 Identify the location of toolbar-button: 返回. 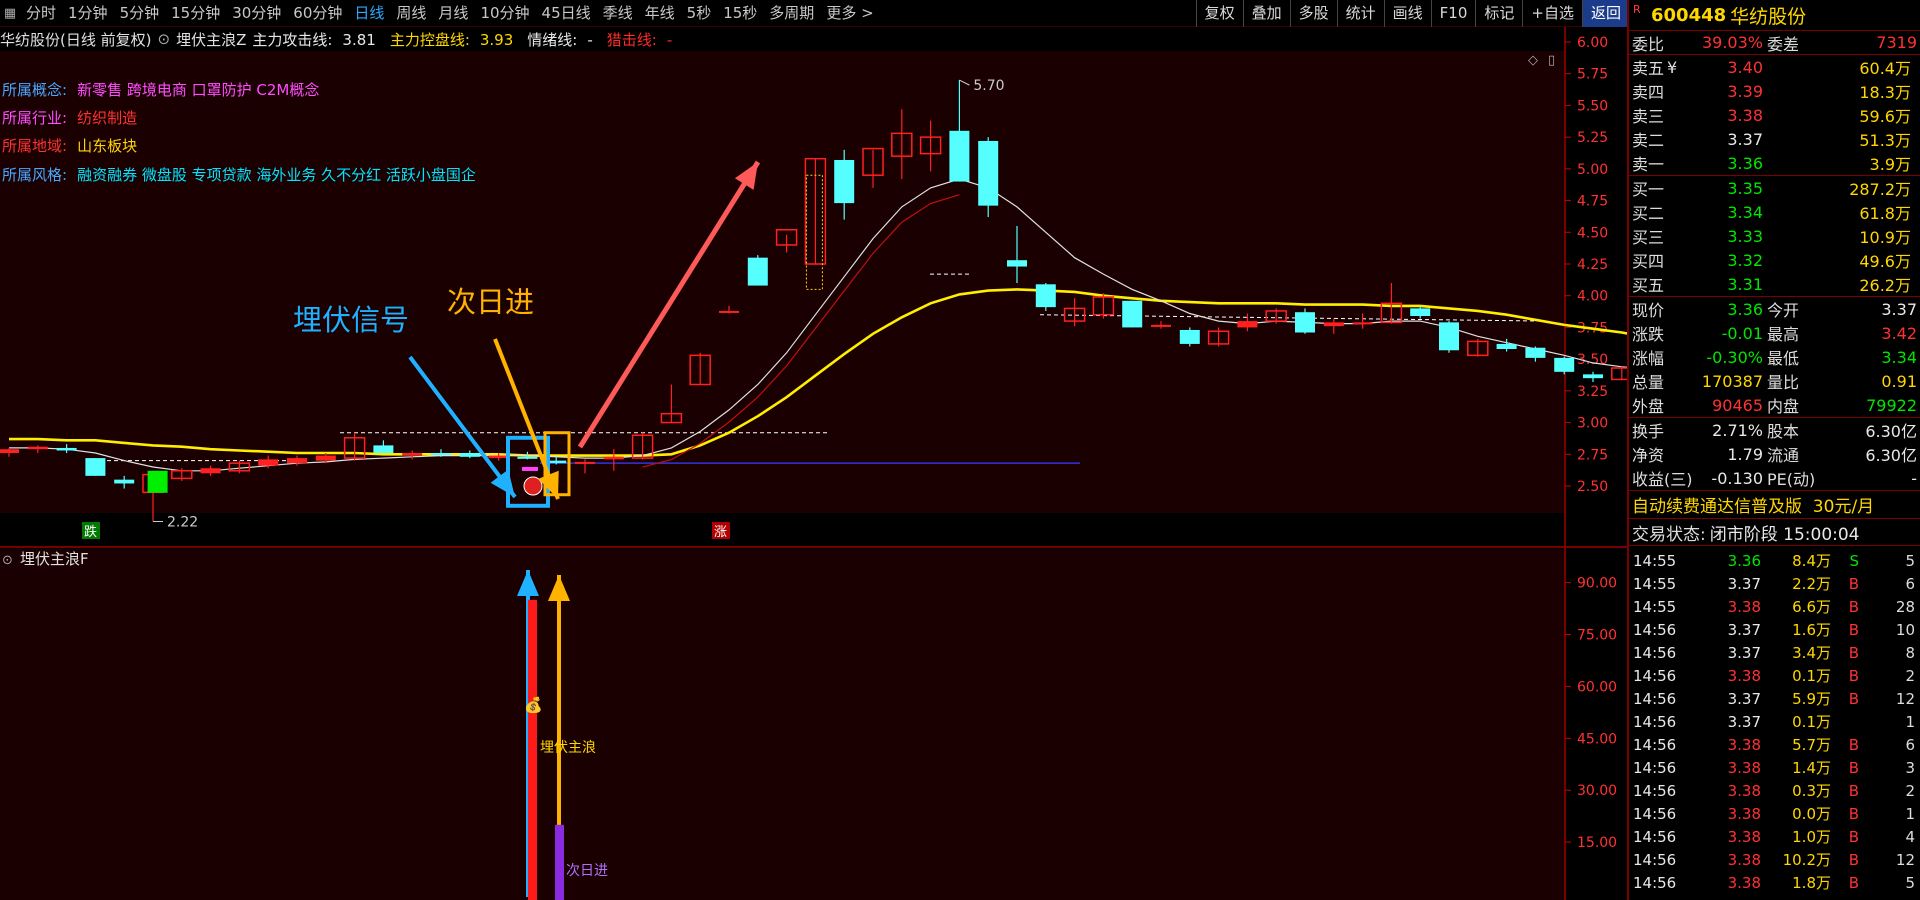
(1605, 13).